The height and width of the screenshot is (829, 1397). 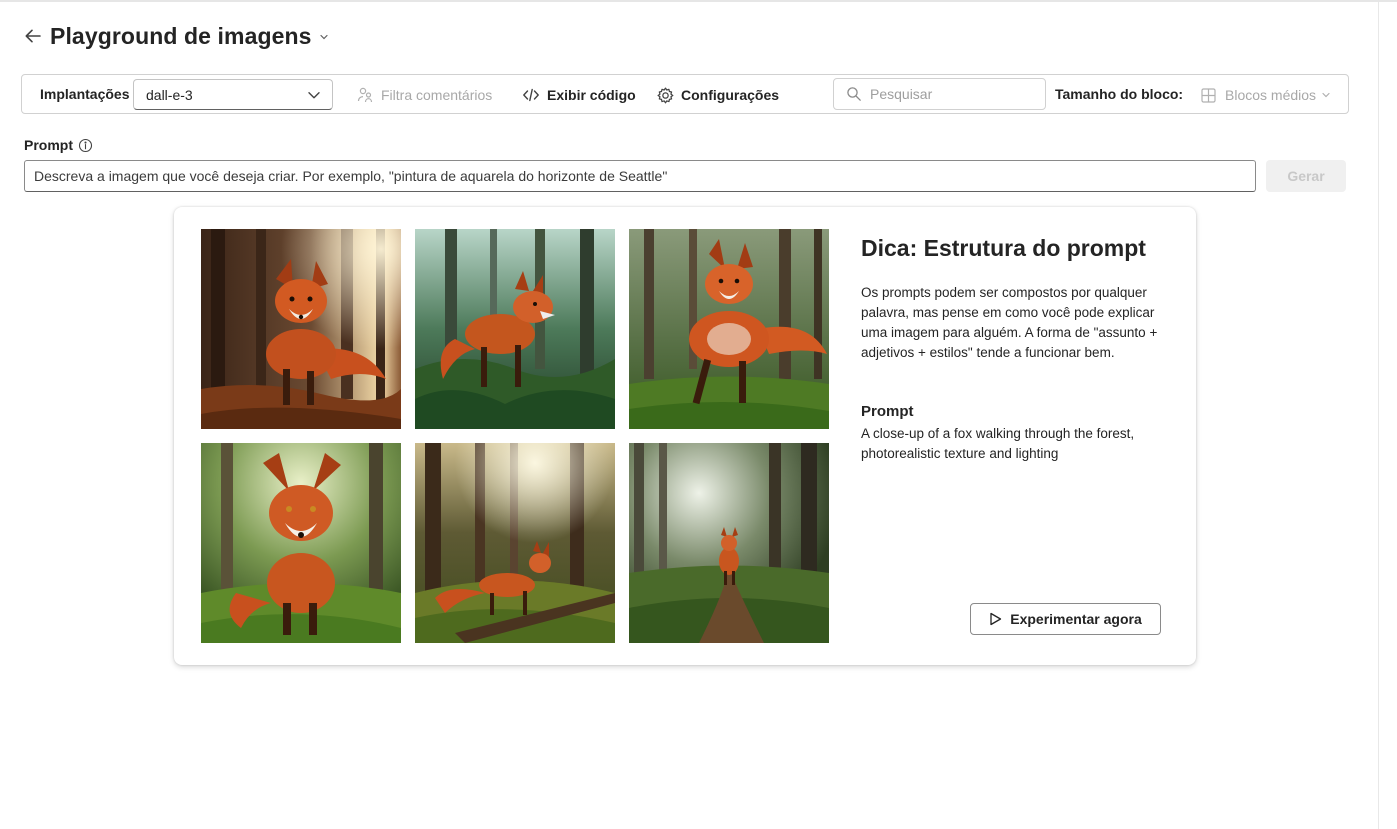 I want to click on view-code-label: Exibir código, so click(x=591, y=95).